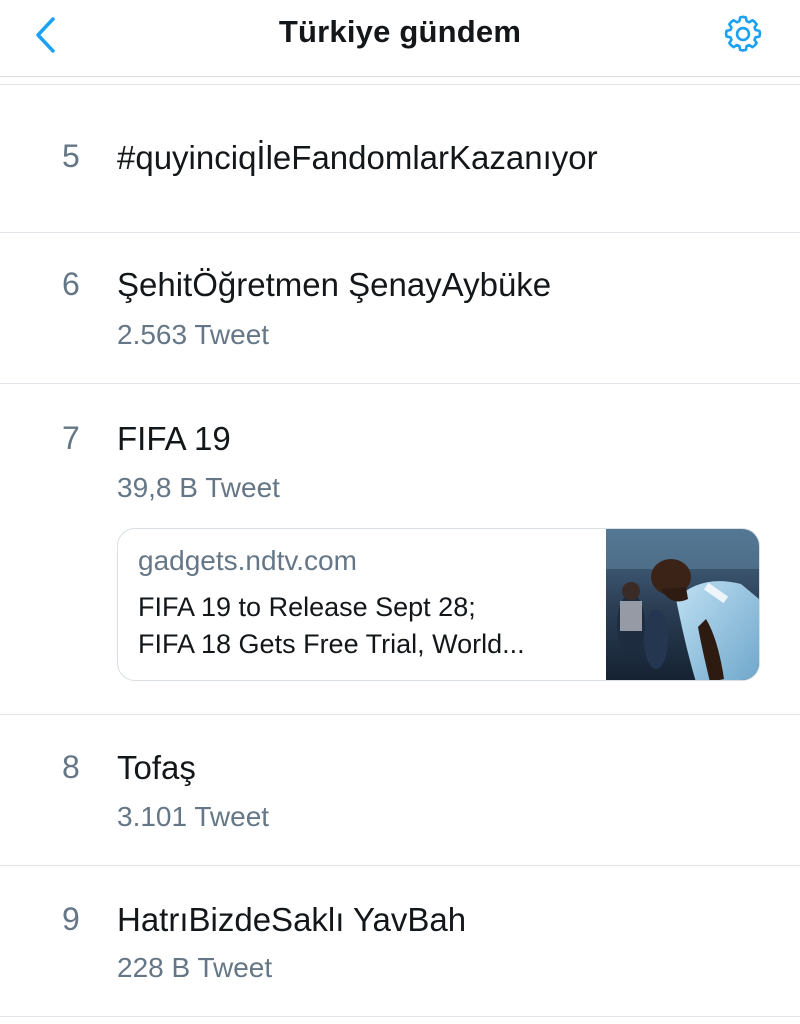 Image resolution: width=800 pixels, height=1024 pixels. I want to click on navigation-bar: Türkiye gündem, so click(400, 38).